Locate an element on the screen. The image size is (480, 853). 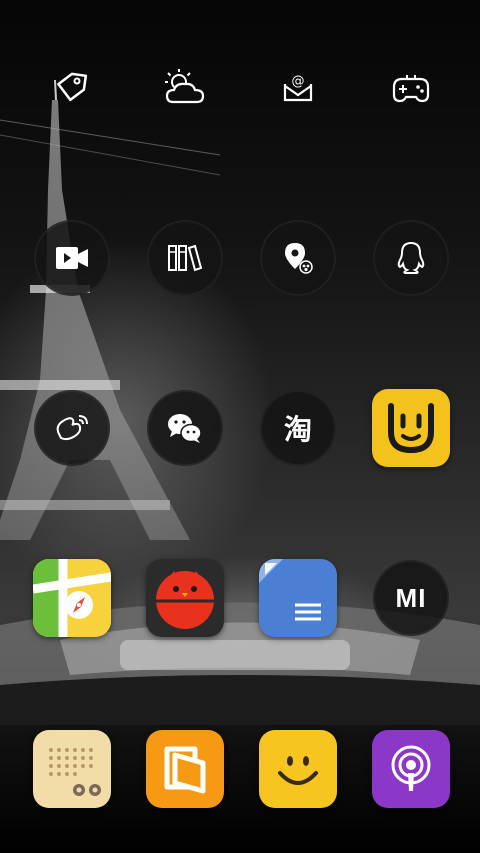
map-pin-icon is located at coordinates (299, 258).